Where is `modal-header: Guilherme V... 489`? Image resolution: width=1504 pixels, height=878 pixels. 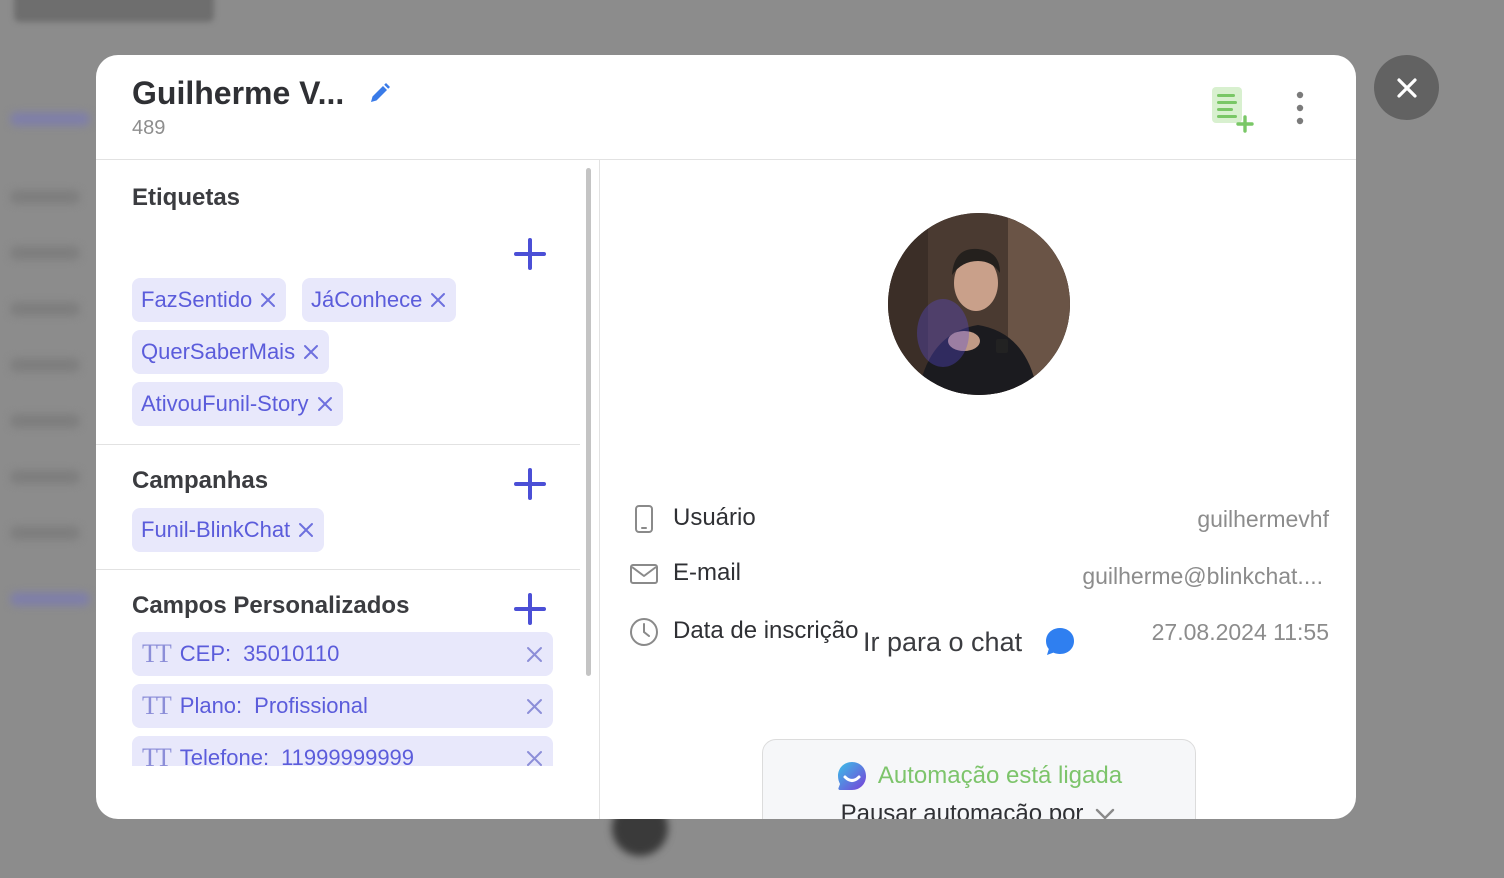
modal-header: Guilherme V... 489 is located at coordinates (726, 107).